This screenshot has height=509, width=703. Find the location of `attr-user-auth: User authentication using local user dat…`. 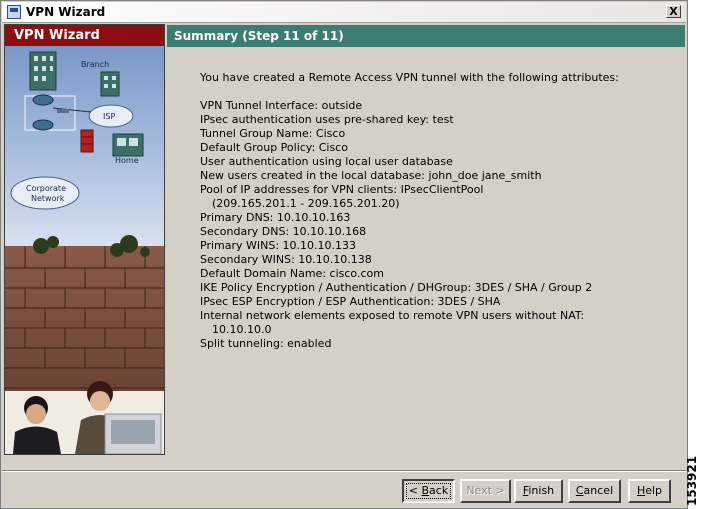

attr-user-auth: User authentication using local user dat… is located at coordinates (326, 161).